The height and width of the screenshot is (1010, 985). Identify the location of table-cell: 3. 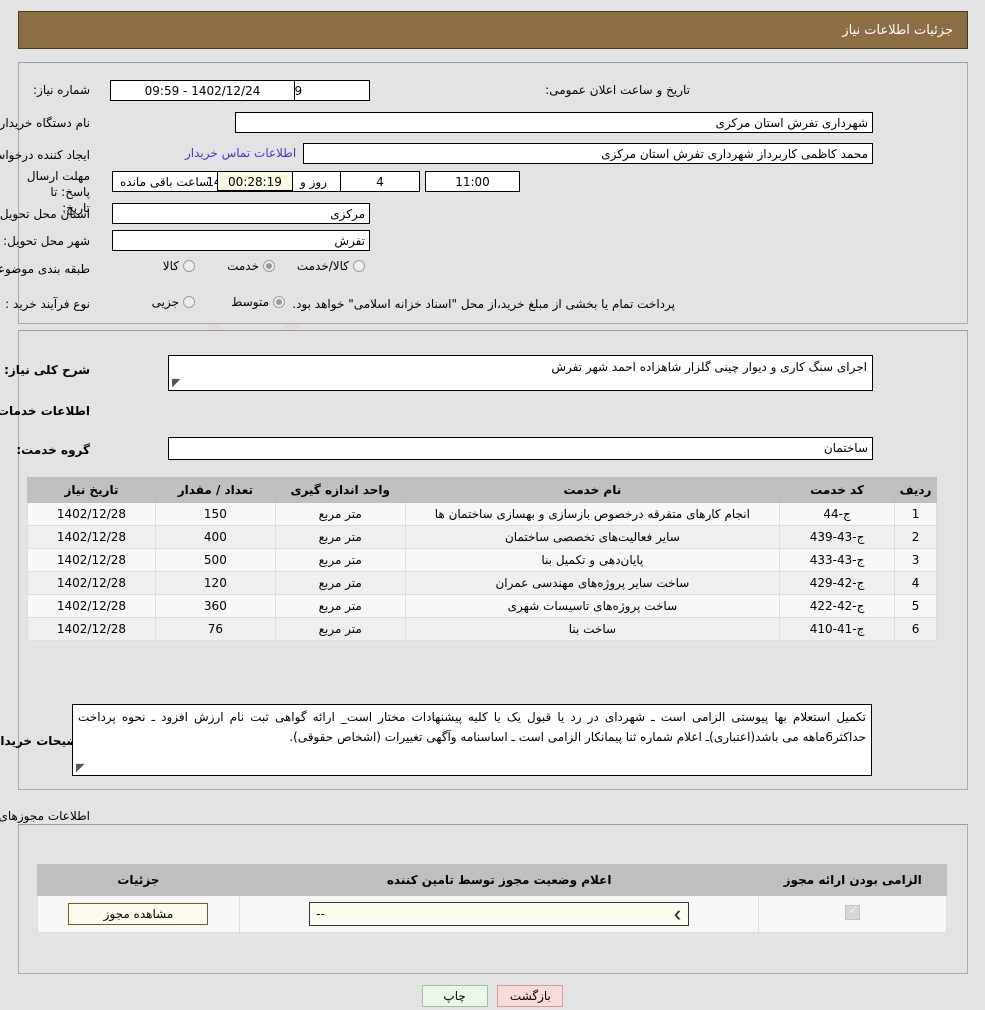
(915, 560).